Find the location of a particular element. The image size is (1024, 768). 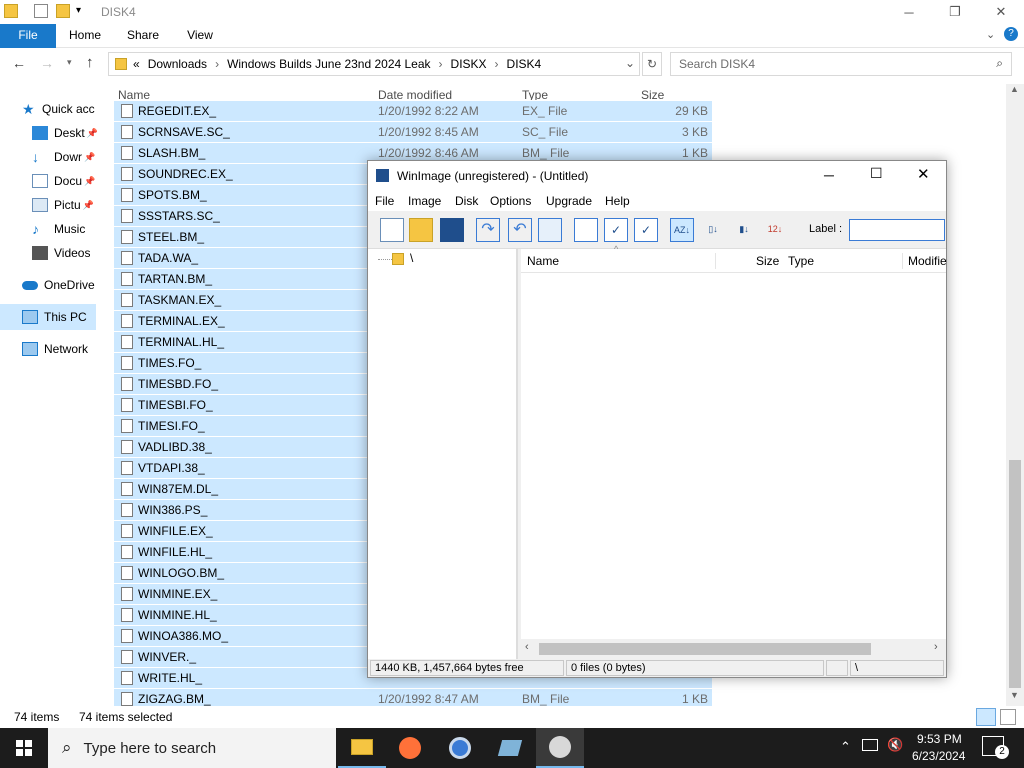

start-button is located at coordinates (24, 748).